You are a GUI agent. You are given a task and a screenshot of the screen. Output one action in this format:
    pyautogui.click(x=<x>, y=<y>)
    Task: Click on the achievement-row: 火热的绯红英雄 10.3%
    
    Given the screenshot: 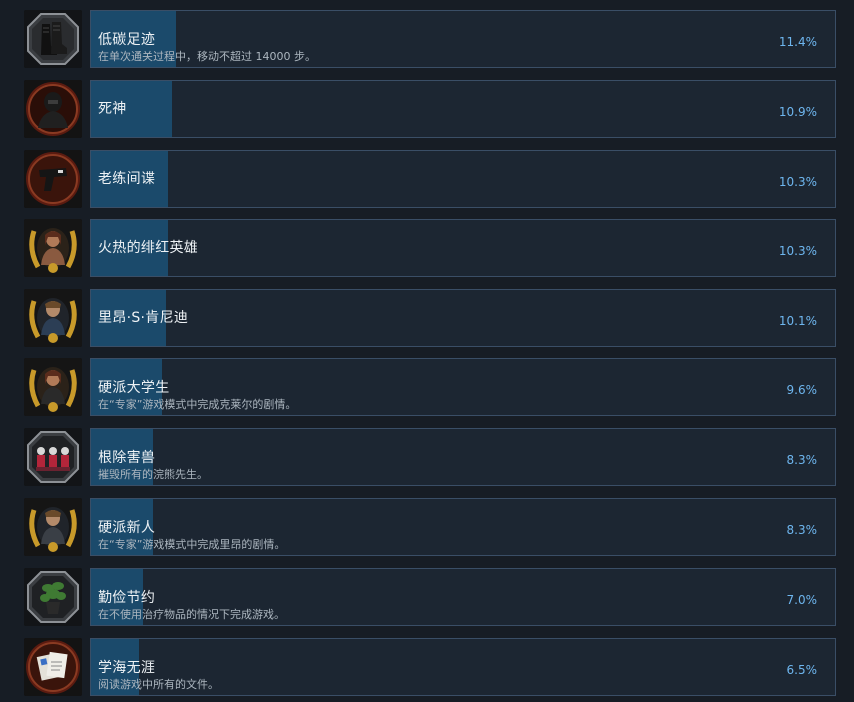 What is the action you would take?
    pyautogui.click(x=427, y=250)
    